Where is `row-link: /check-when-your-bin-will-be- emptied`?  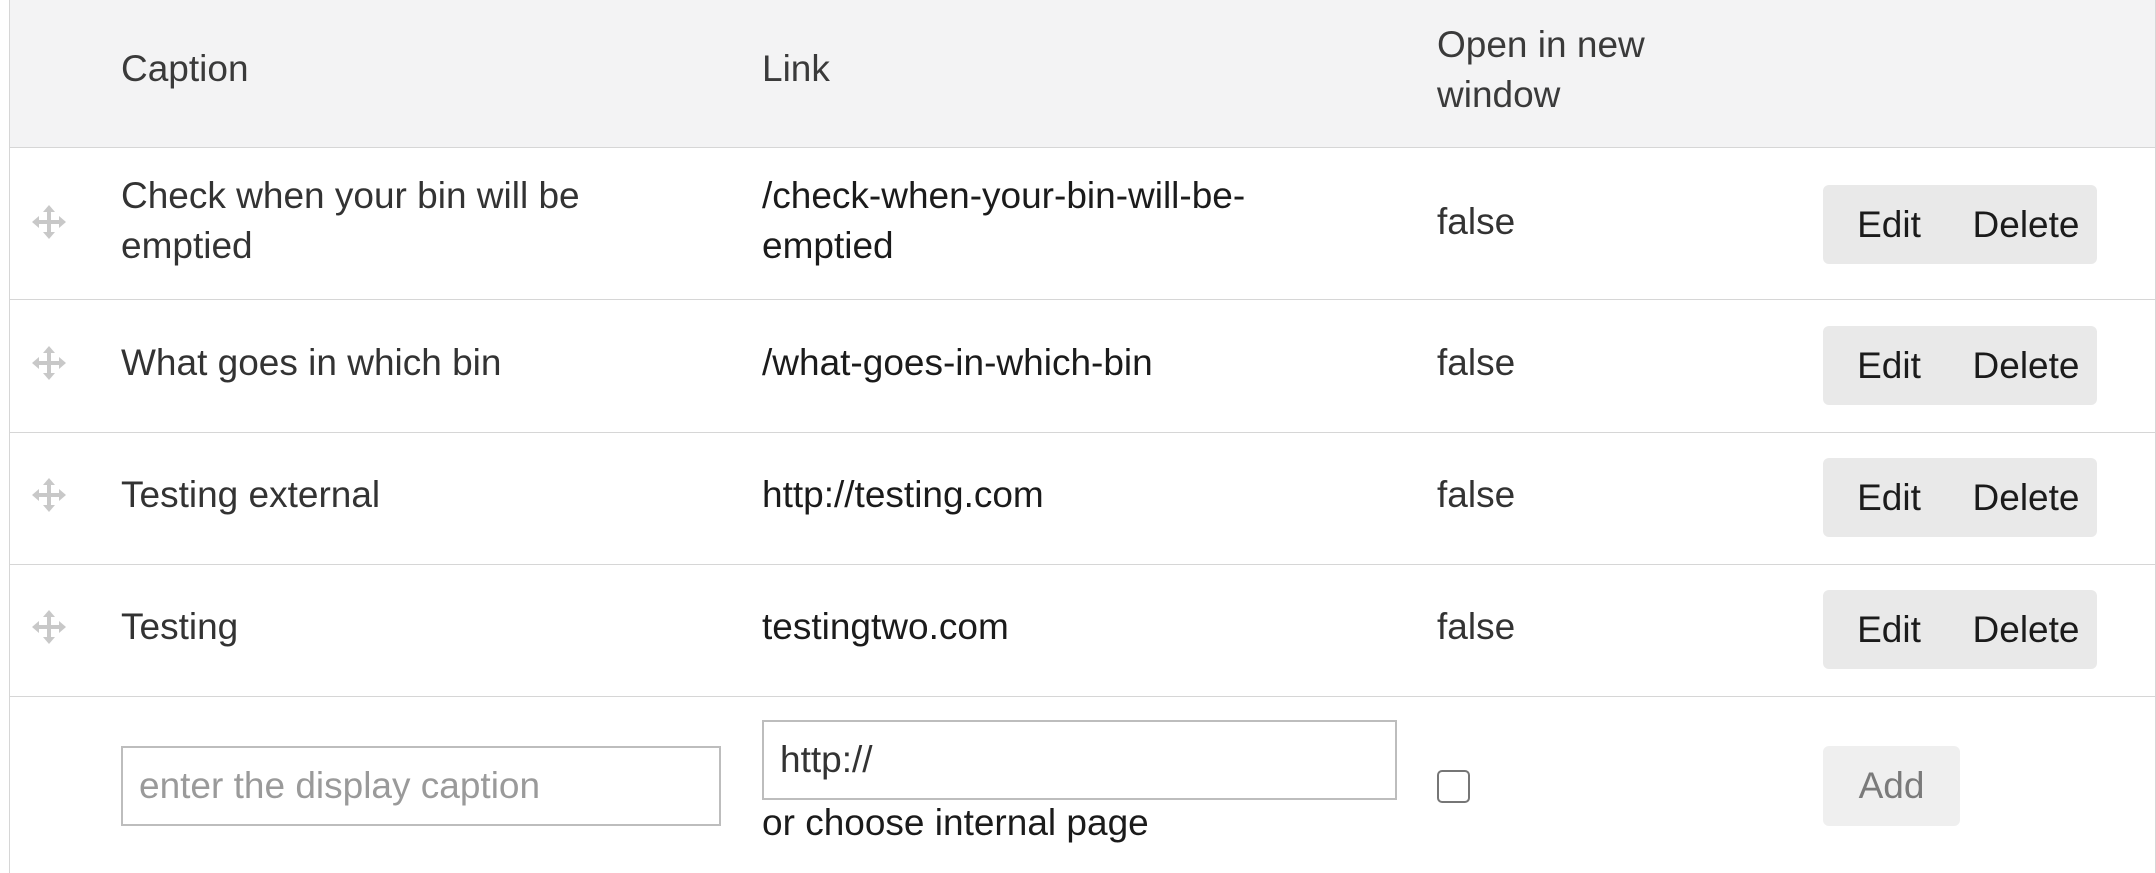 row-link: /check-when-your-bin-will-be- emptied is located at coordinates (1087, 221).